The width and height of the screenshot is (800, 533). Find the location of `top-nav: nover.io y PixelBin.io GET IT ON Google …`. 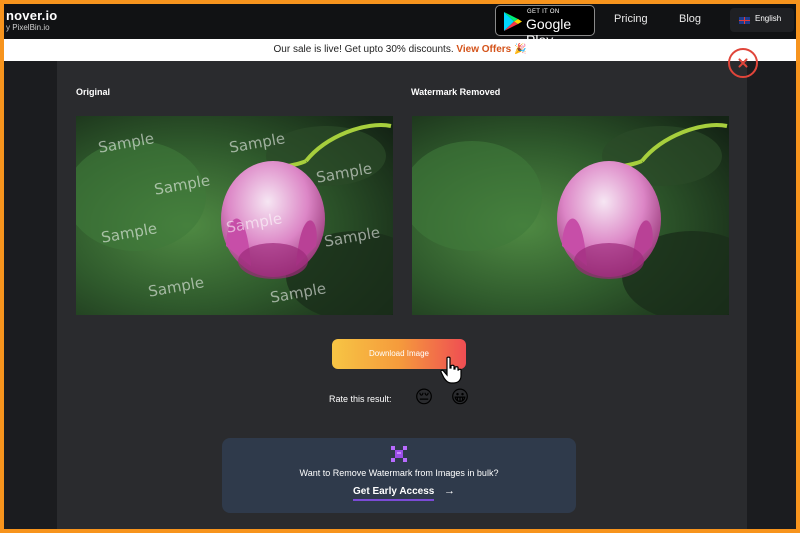

top-nav: nover.io y PixelBin.io GET IT ON Google … is located at coordinates (400, 26).